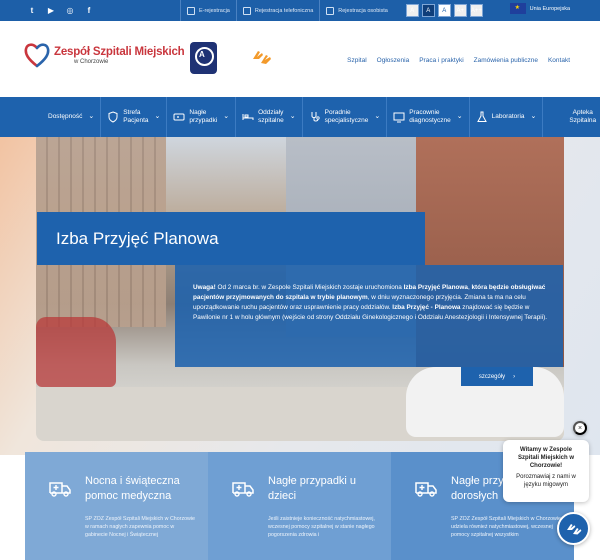  Describe the element at coordinates (271, 116) in the screenshot. I see `menu-label: Oddziały szpitalne` at that location.